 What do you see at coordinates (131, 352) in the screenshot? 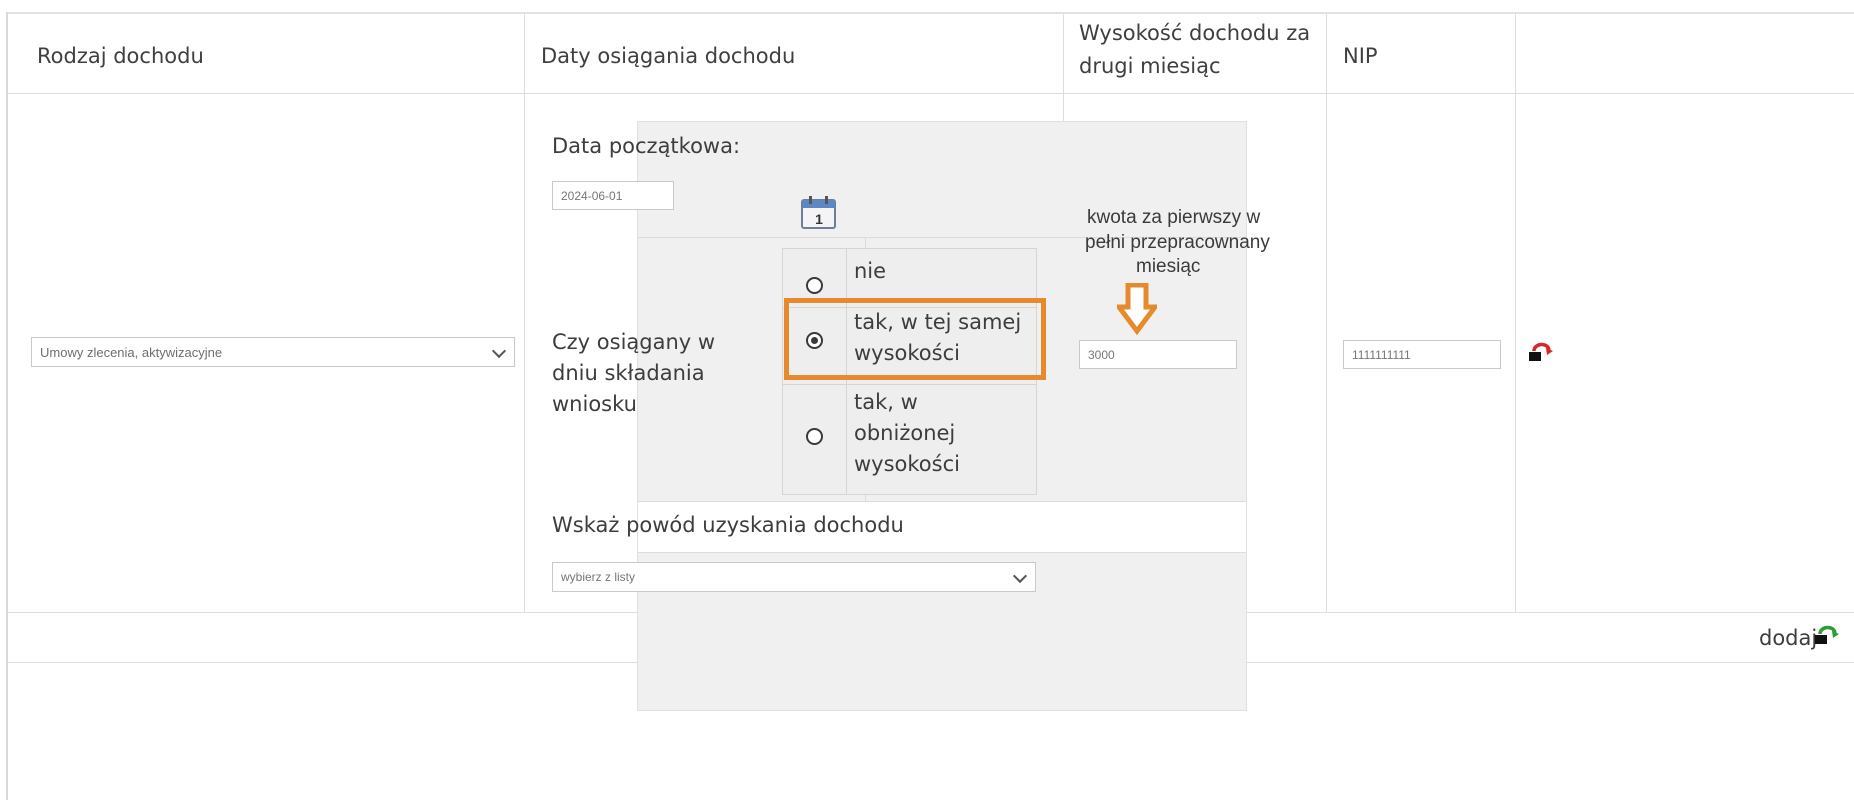
I see `income-type-select-value: Umowy zlecenia, aktywizacyjne` at bounding box center [131, 352].